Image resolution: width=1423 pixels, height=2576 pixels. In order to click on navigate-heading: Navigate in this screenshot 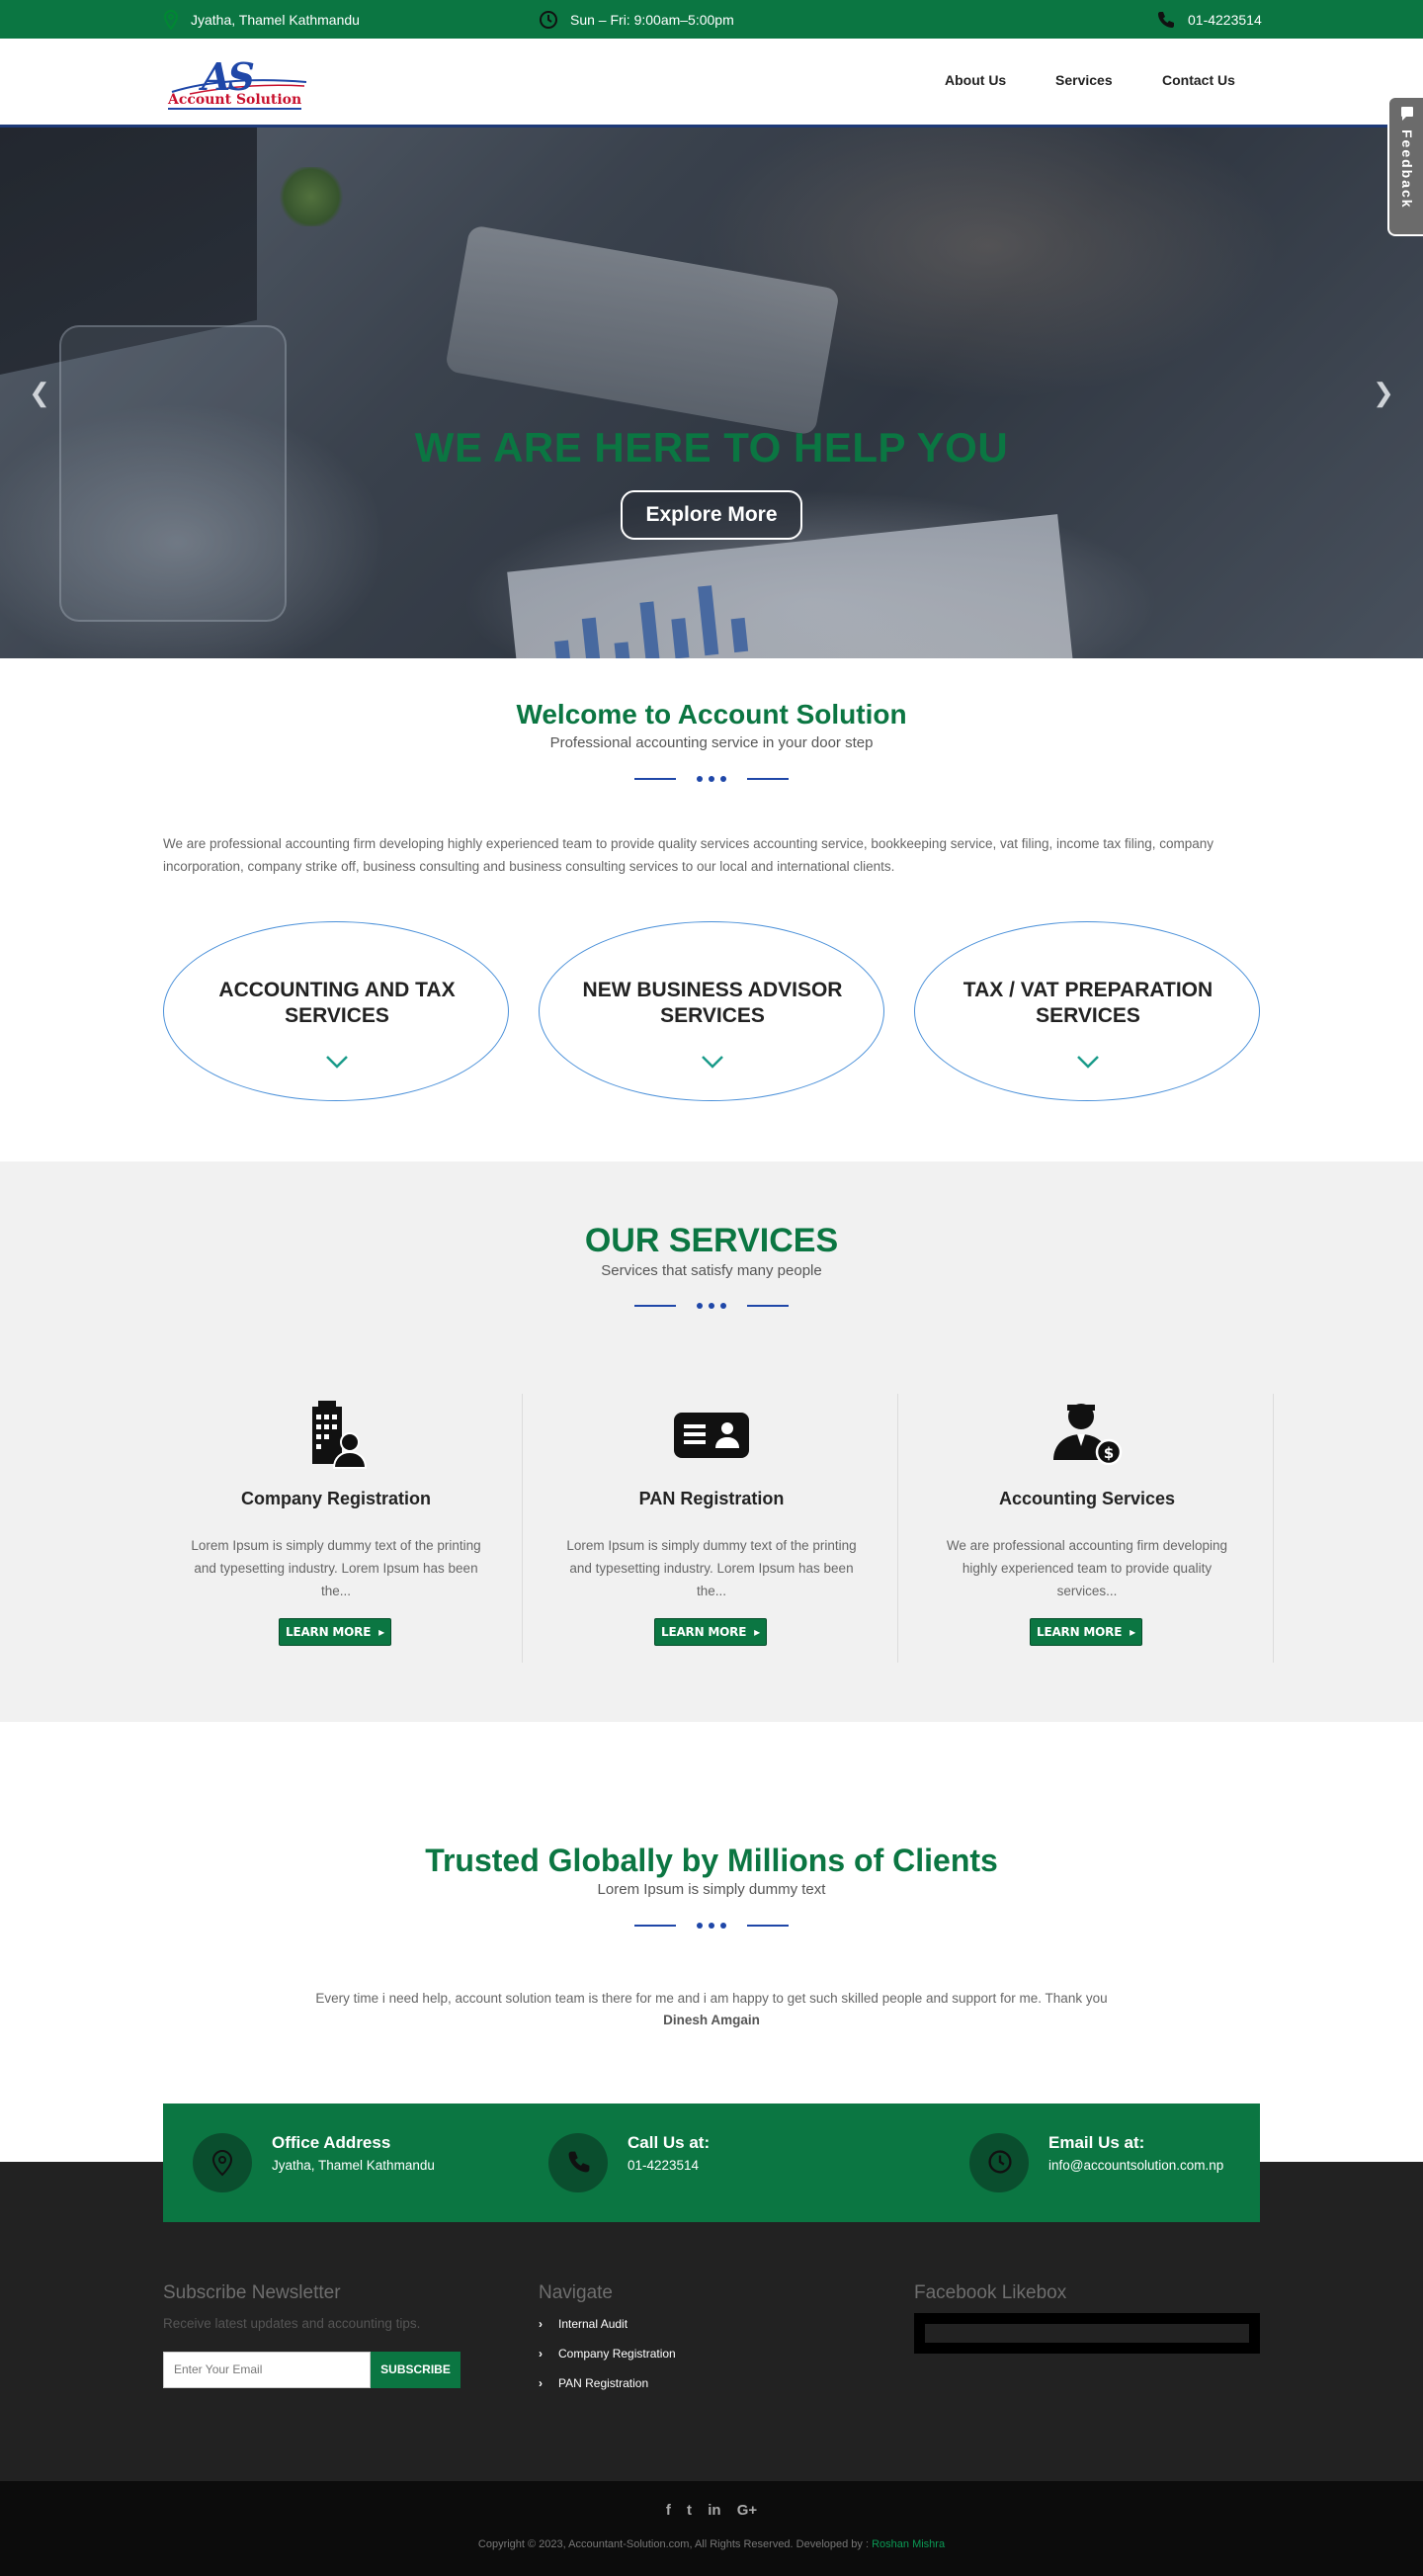, I will do `click(576, 2292)`.